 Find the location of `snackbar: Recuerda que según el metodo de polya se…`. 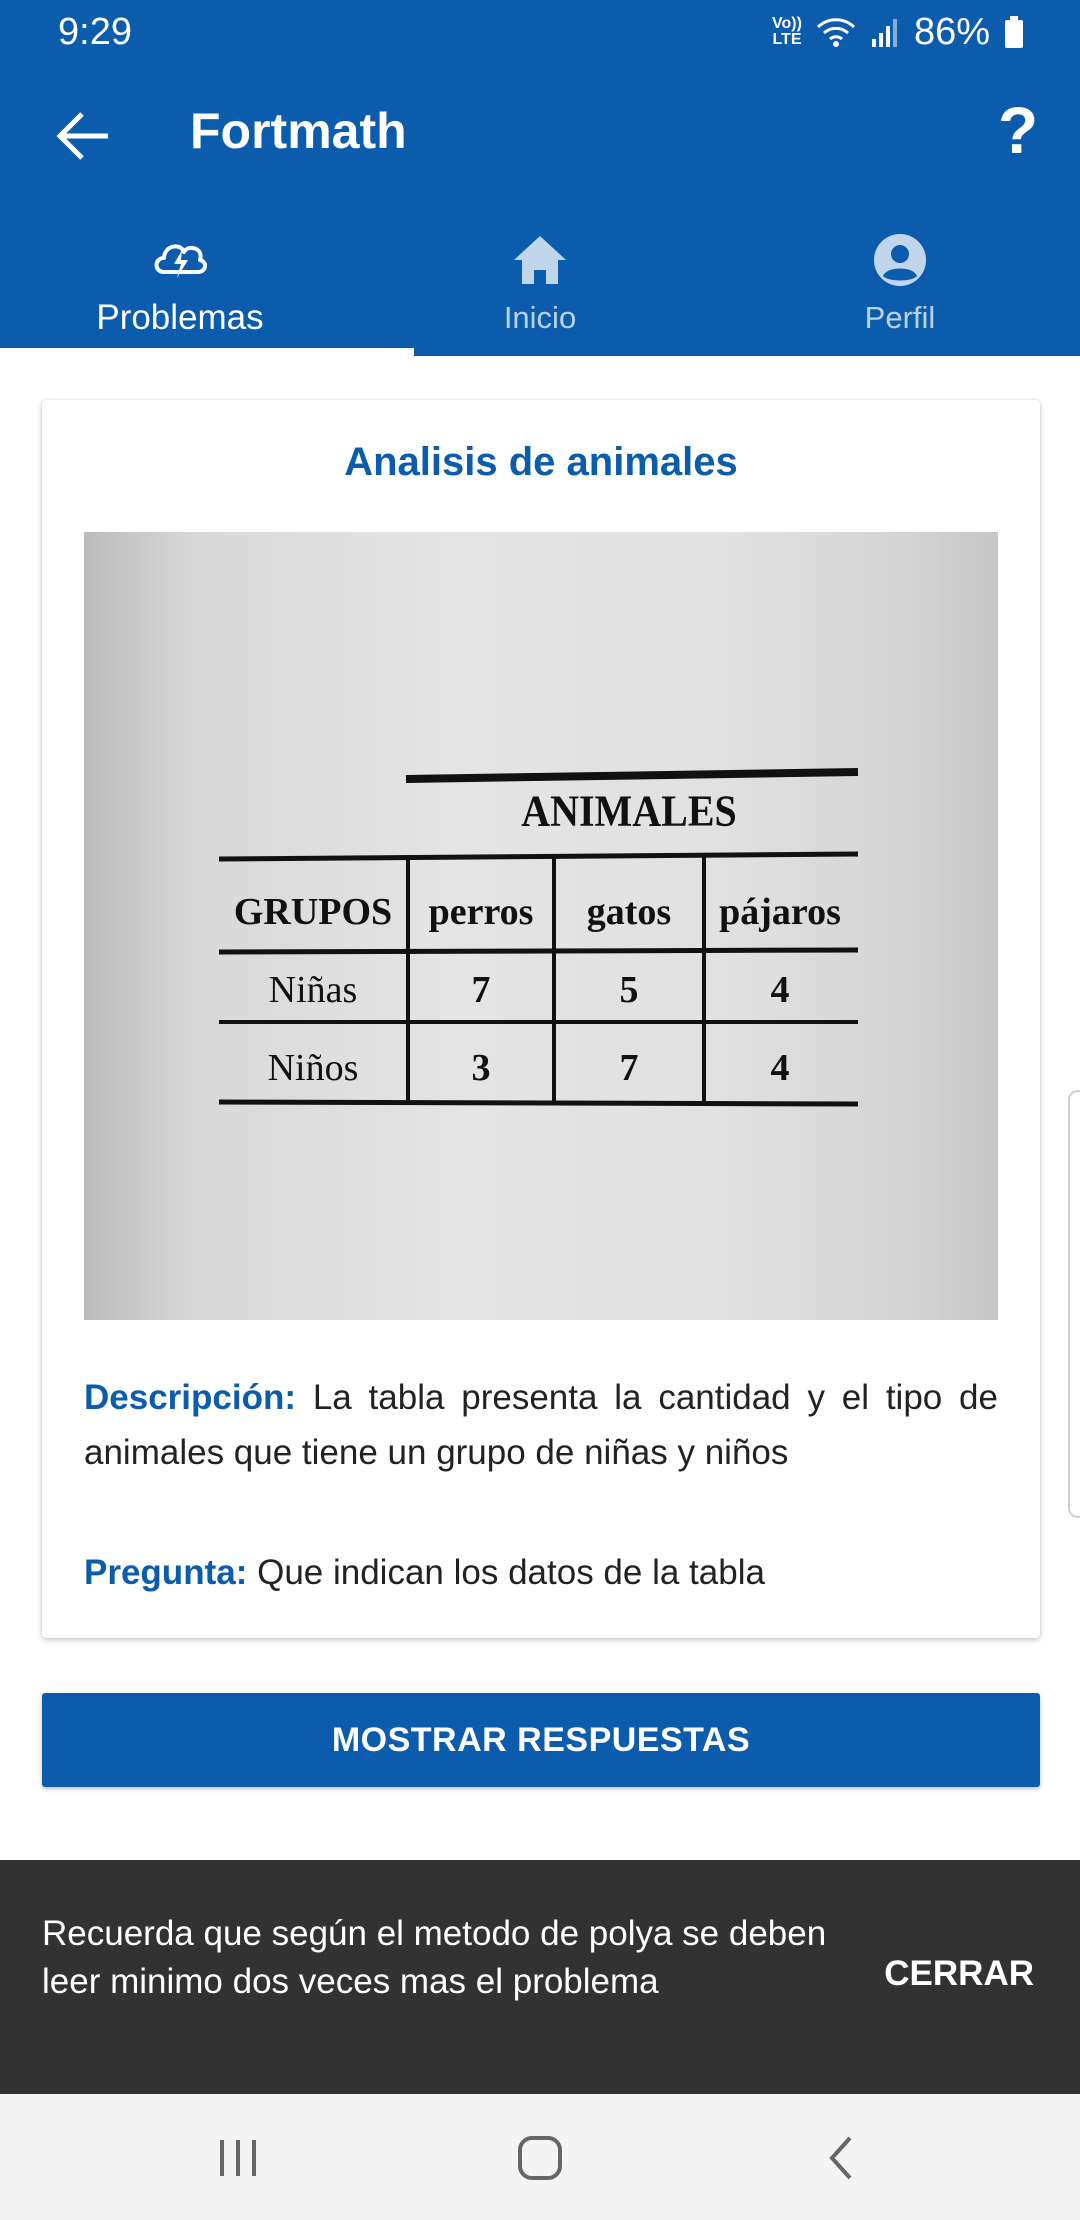

snackbar: Recuerda que según el metodo de polya se… is located at coordinates (540, 1977).